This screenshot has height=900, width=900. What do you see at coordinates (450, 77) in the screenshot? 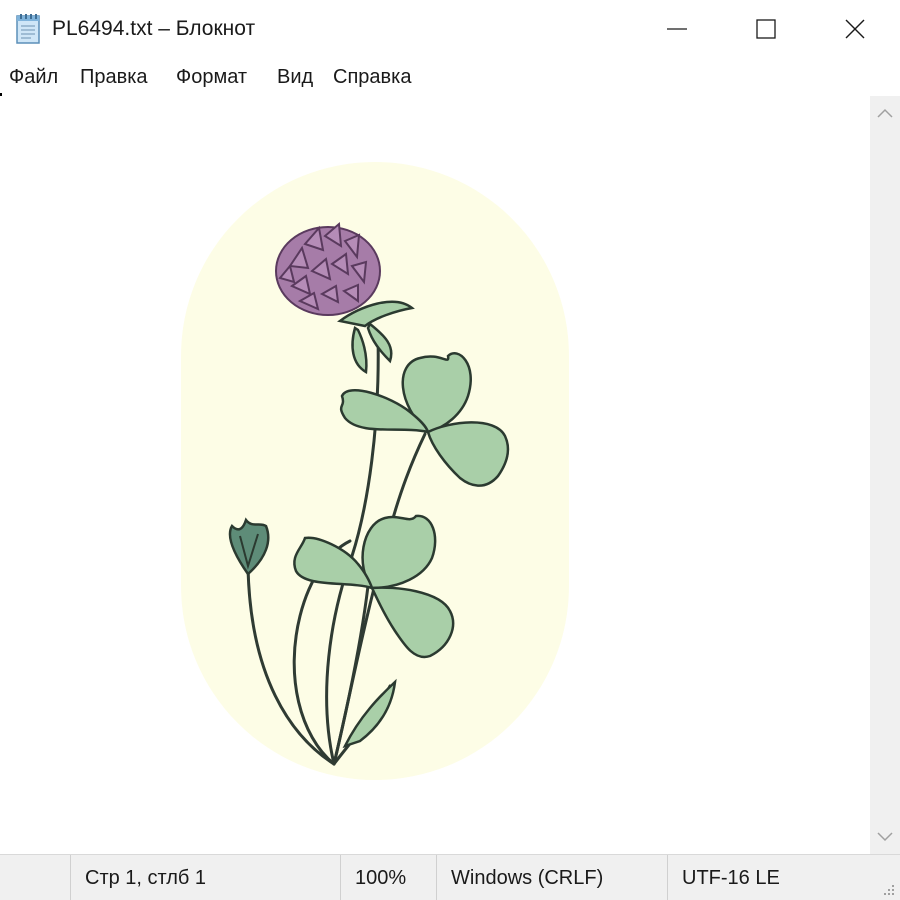
I see `menu-bar: Файл Правка Формат Вид Справка` at bounding box center [450, 77].